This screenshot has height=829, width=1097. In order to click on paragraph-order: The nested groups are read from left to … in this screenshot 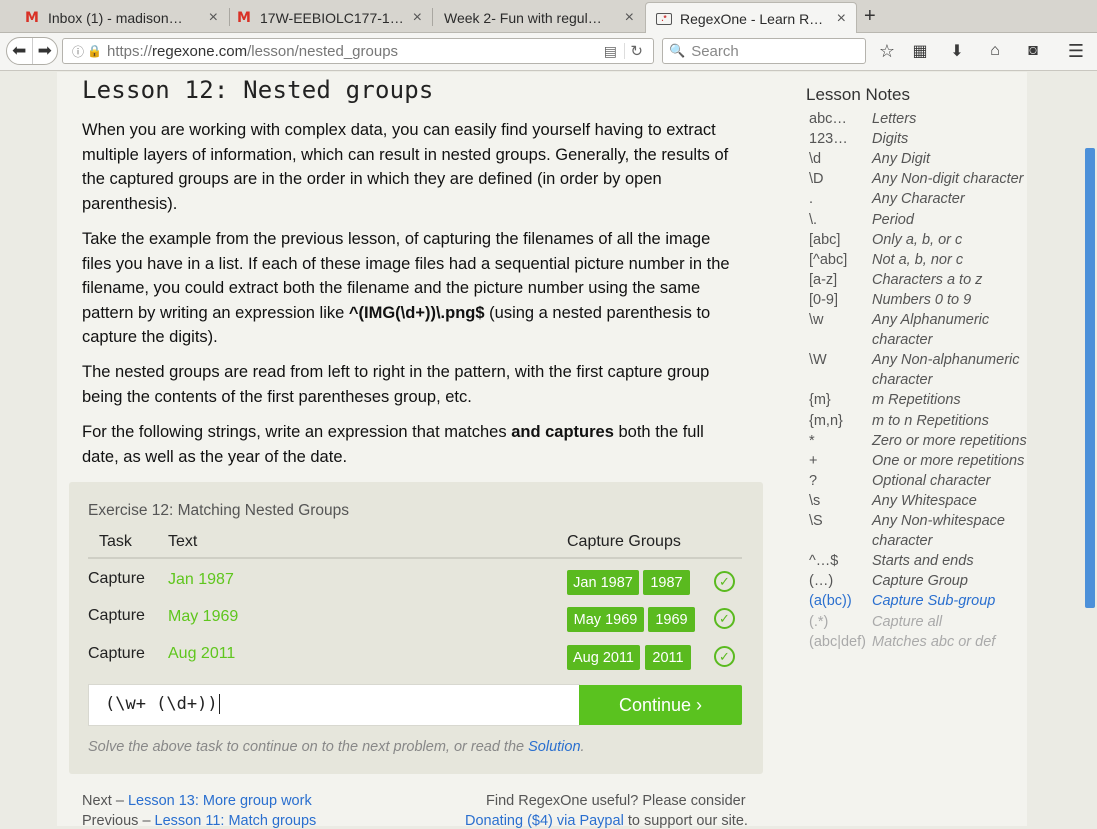, I will do `click(396, 384)`.